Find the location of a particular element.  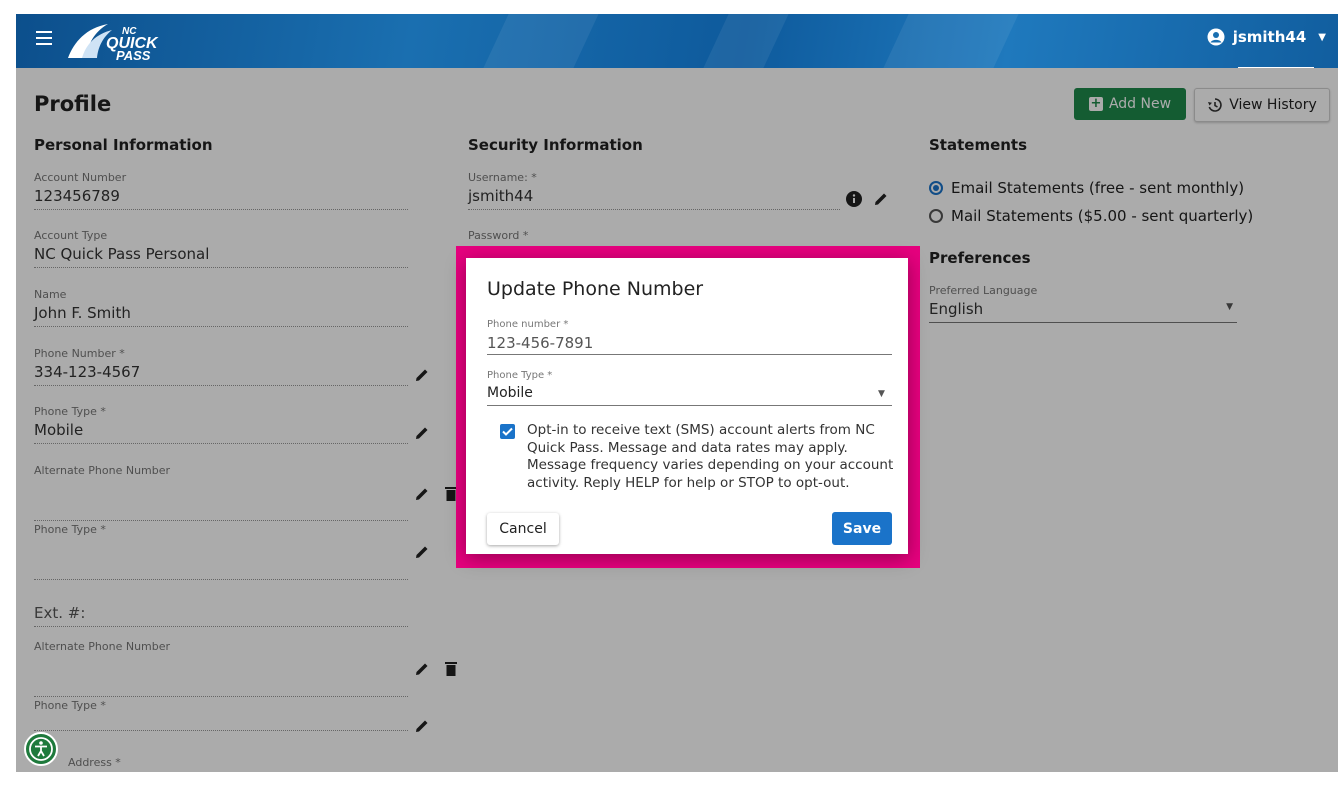

update-phone-dialog is located at coordinates (687, 406).